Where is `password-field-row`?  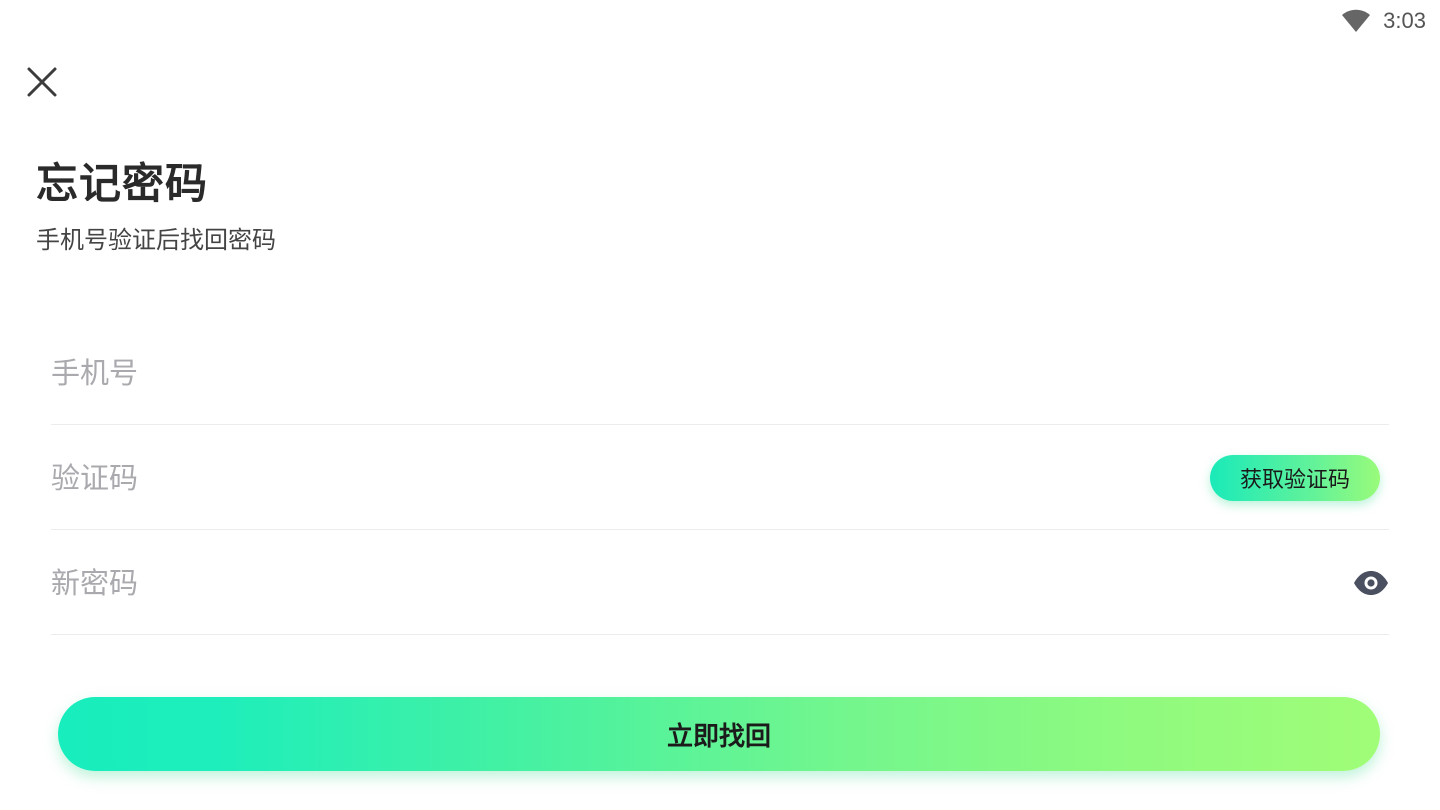
password-field-row is located at coordinates (720, 583).